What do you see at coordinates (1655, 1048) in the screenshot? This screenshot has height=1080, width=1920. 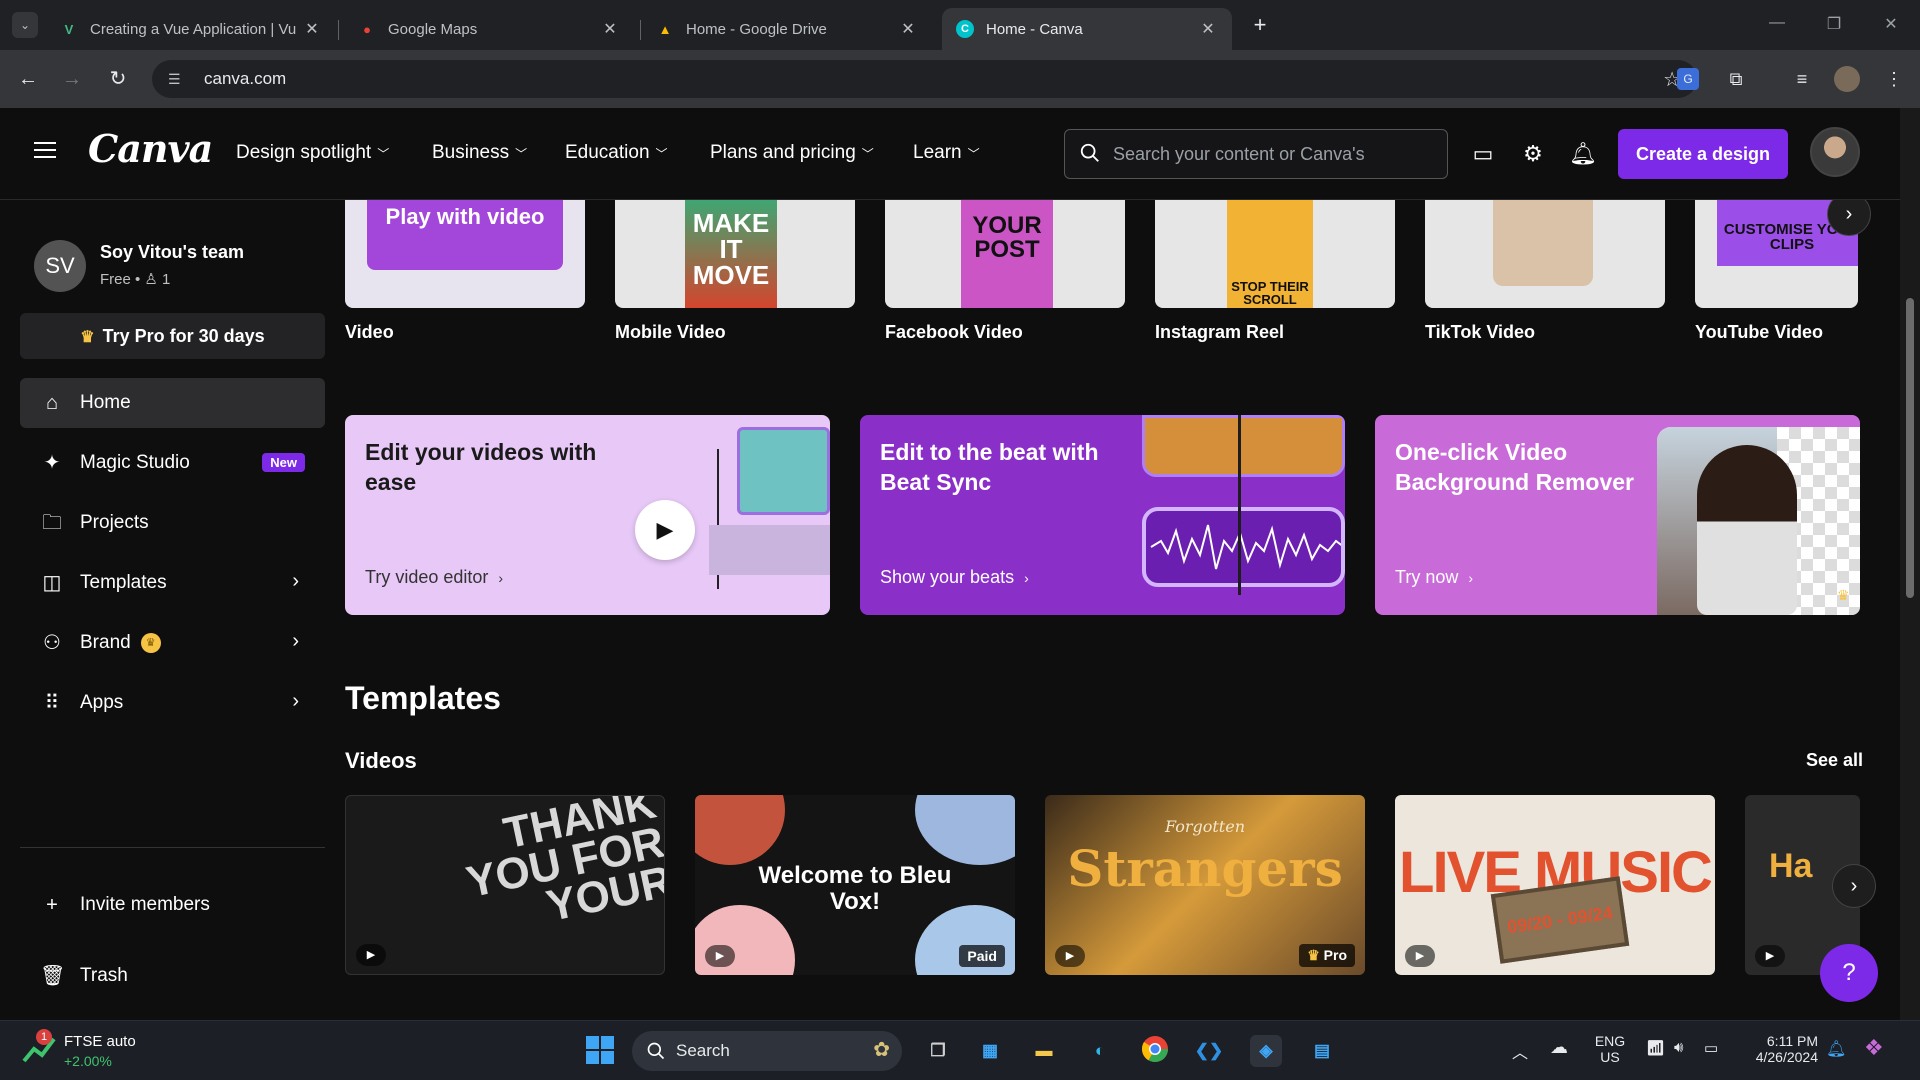 I see `wifi-icon: 📶︎` at bounding box center [1655, 1048].